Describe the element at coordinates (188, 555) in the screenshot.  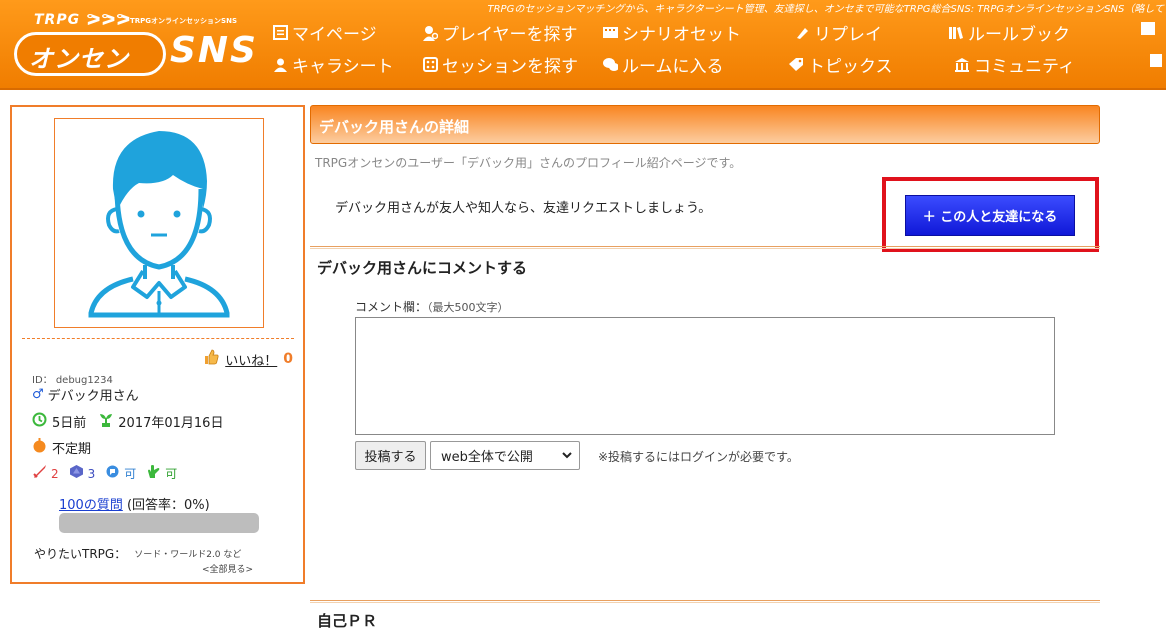
I see `want-games: ソード・ワールド2.0 など` at that location.